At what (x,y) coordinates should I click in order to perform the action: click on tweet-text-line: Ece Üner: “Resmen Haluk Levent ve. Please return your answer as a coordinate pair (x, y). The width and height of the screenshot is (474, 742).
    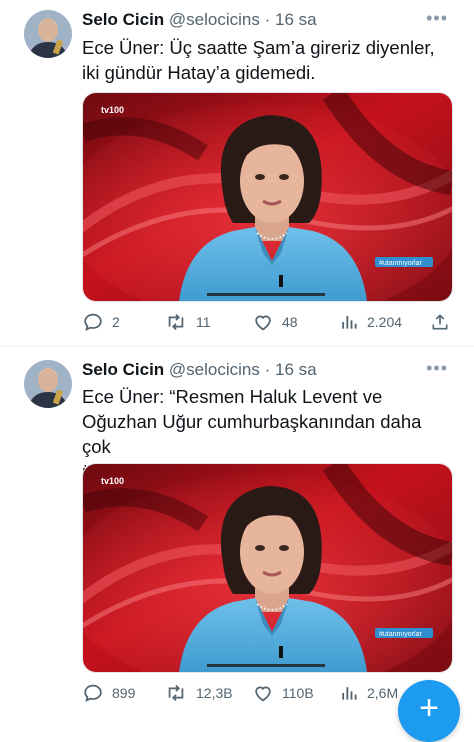
    Looking at the image, I should click on (232, 396).